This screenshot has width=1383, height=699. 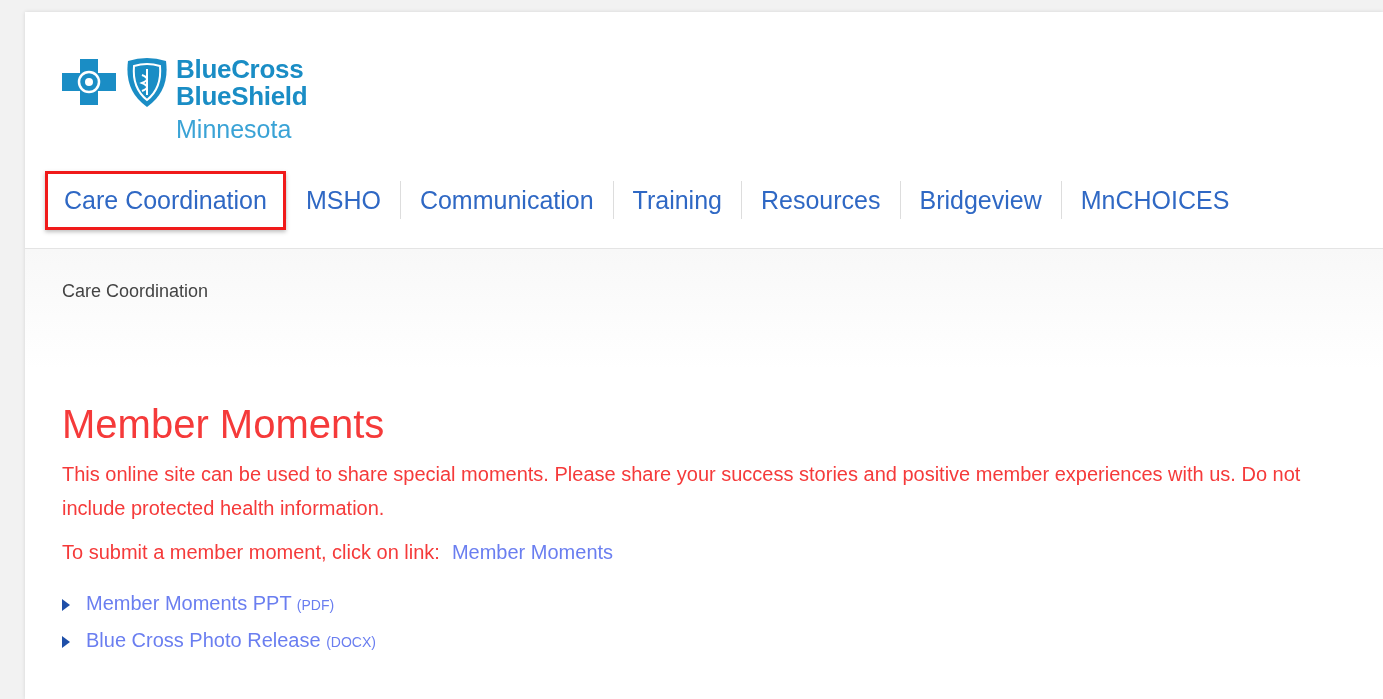 I want to click on nav-tab: MnCHOICES, so click(x=1155, y=200).